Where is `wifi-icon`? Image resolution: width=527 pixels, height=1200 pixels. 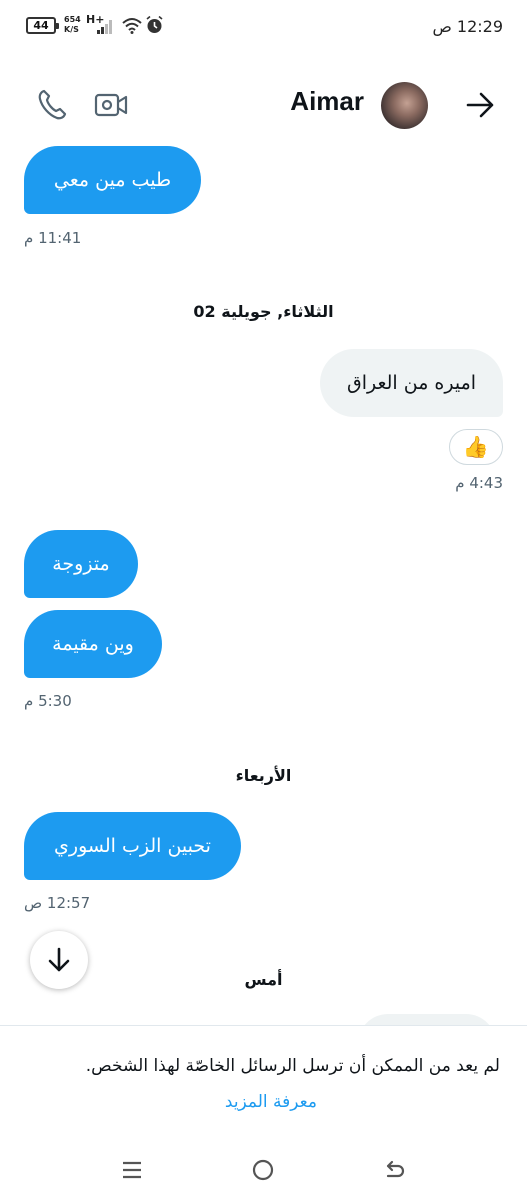 wifi-icon is located at coordinates (132, 26).